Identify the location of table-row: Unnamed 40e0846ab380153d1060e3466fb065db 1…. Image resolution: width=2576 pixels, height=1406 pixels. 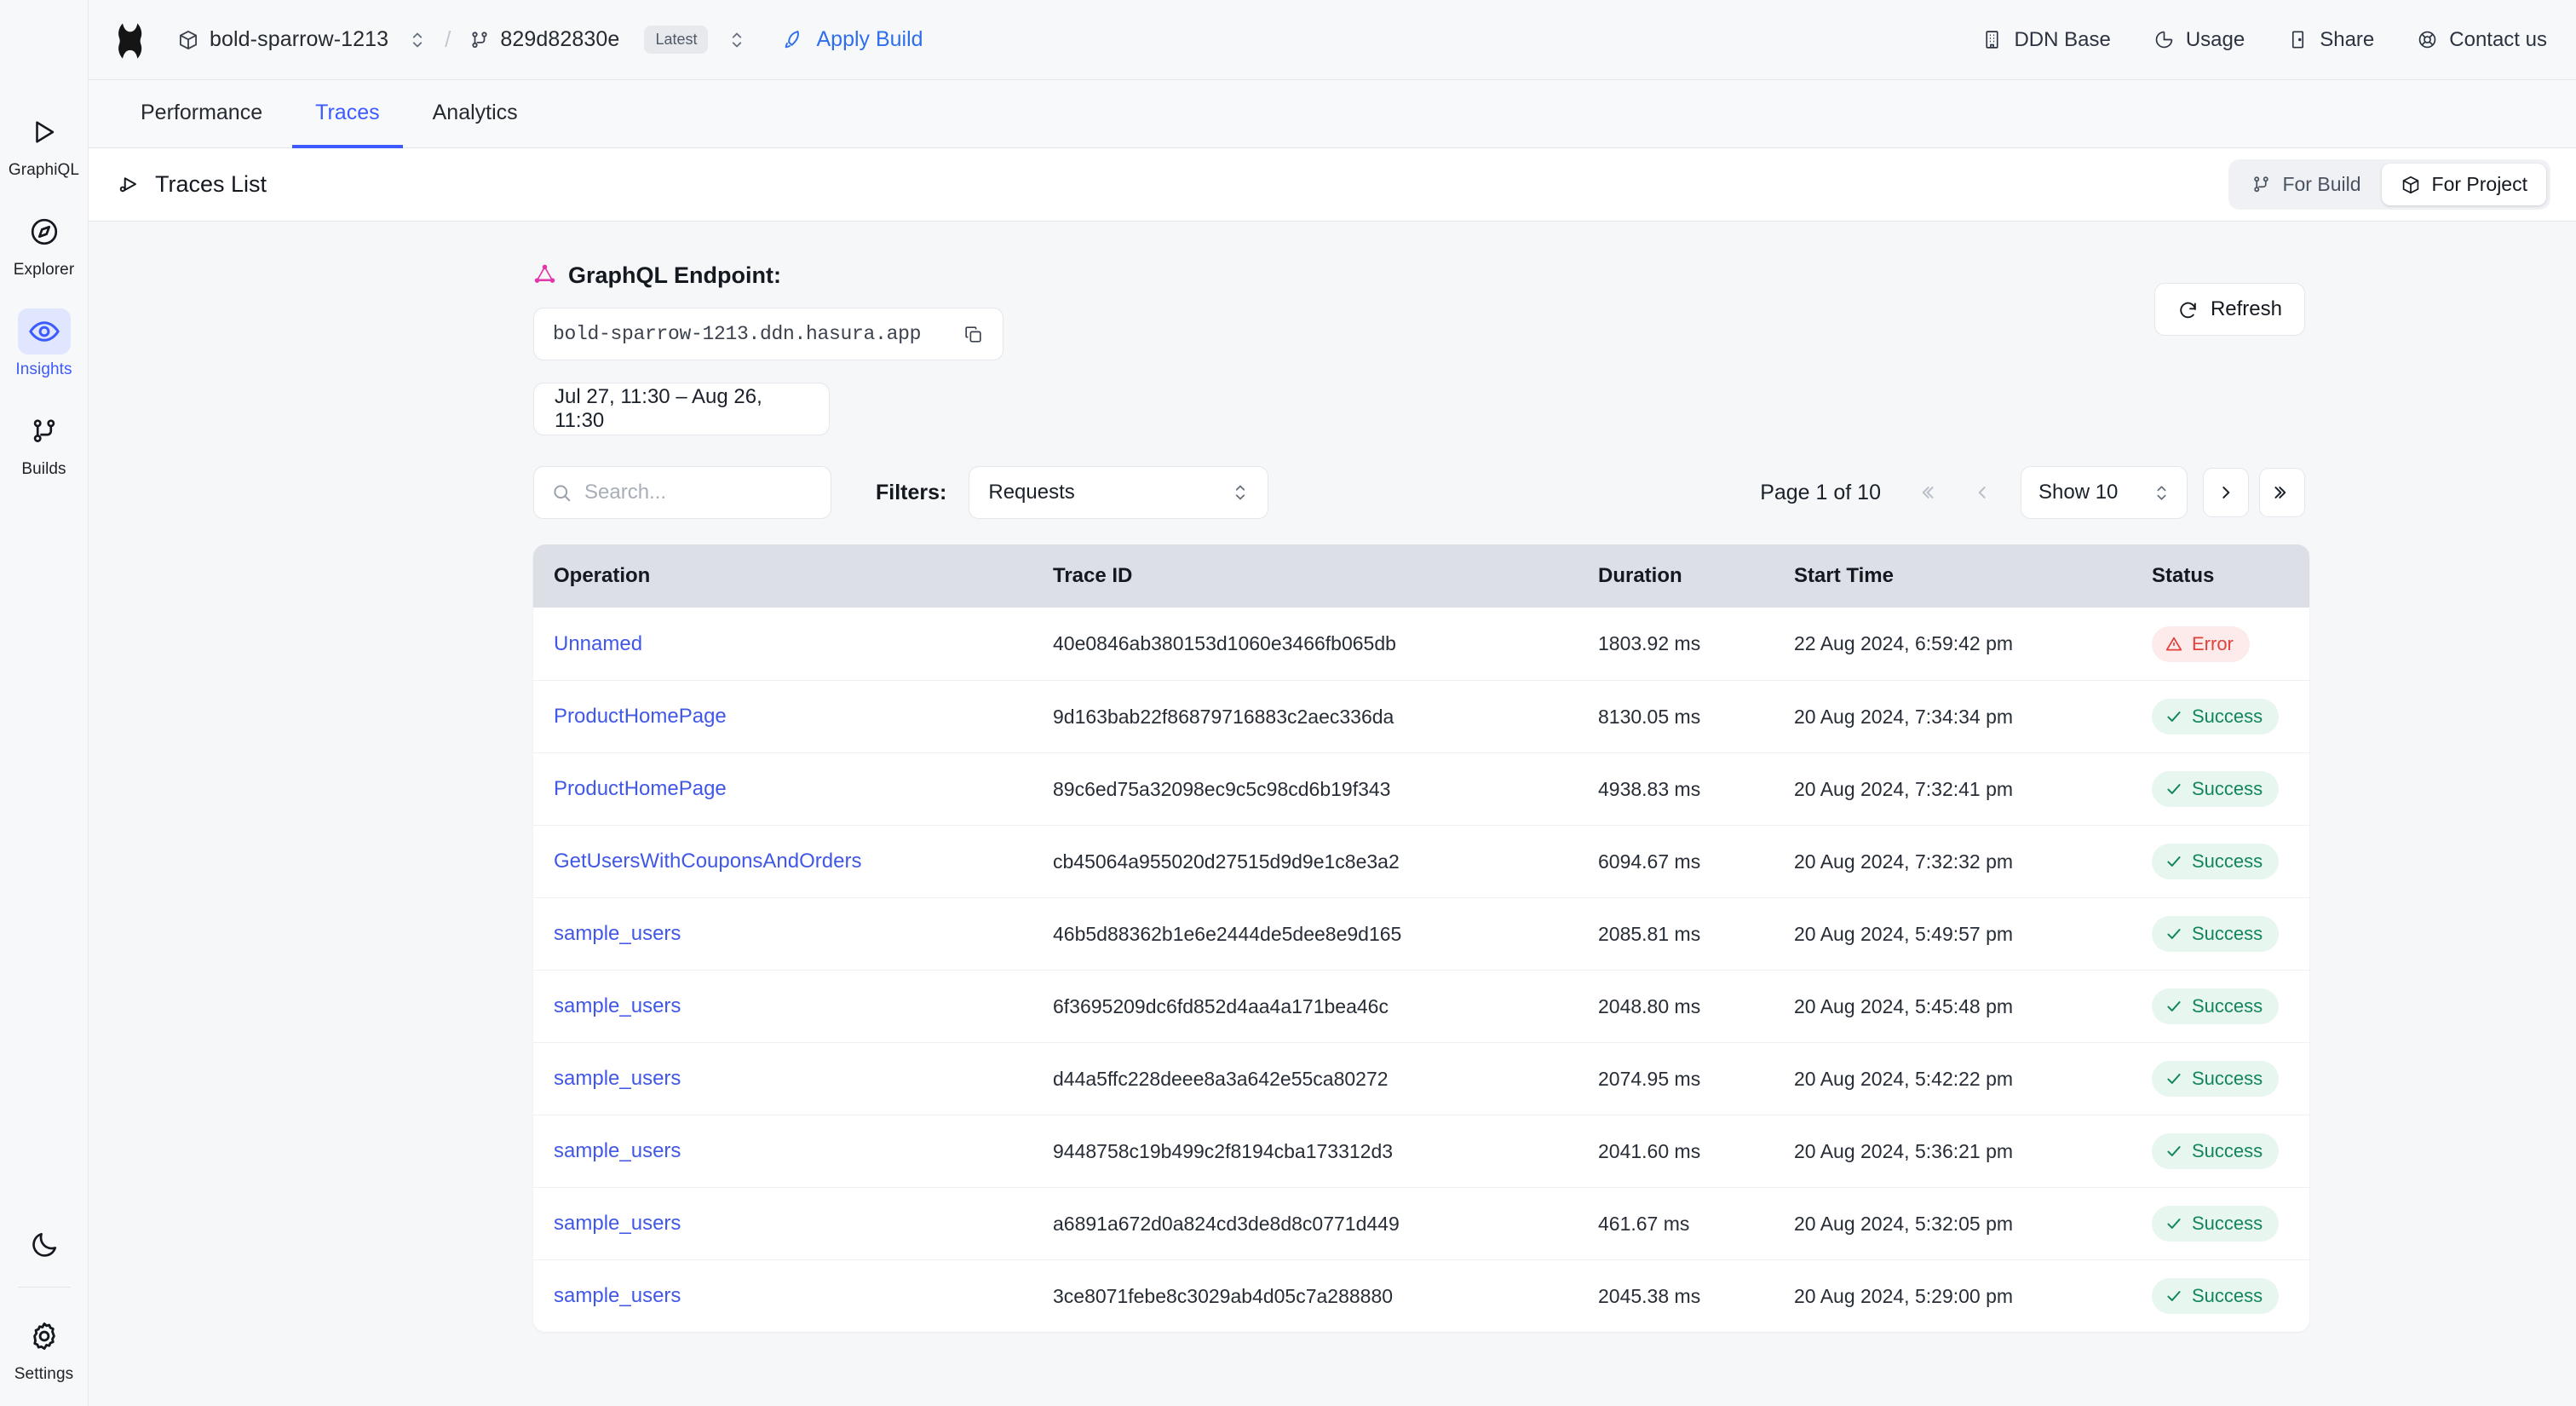
(1421, 644).